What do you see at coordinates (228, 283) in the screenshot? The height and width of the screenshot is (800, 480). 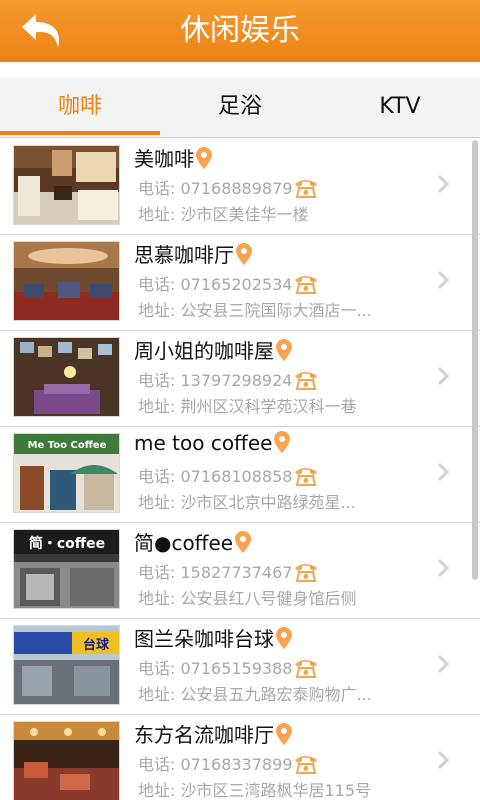 I see `shop-phone: 电话: 07165202534` at bounding box center [228, 283].